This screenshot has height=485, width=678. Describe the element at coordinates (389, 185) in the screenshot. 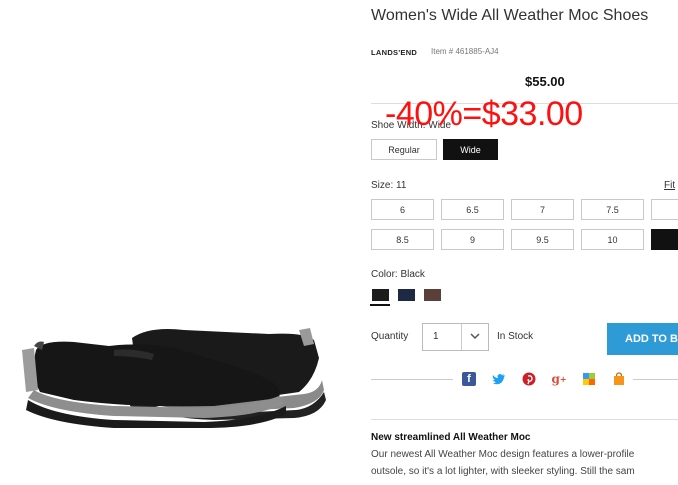

I see `size-label: Size: 11` at that location.